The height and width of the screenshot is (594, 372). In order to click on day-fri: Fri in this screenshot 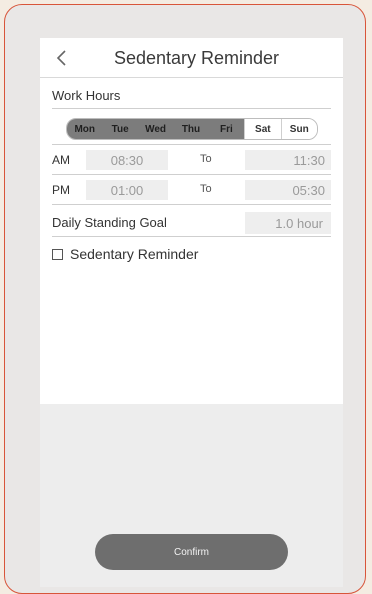, I will do `click(226, 129)`.